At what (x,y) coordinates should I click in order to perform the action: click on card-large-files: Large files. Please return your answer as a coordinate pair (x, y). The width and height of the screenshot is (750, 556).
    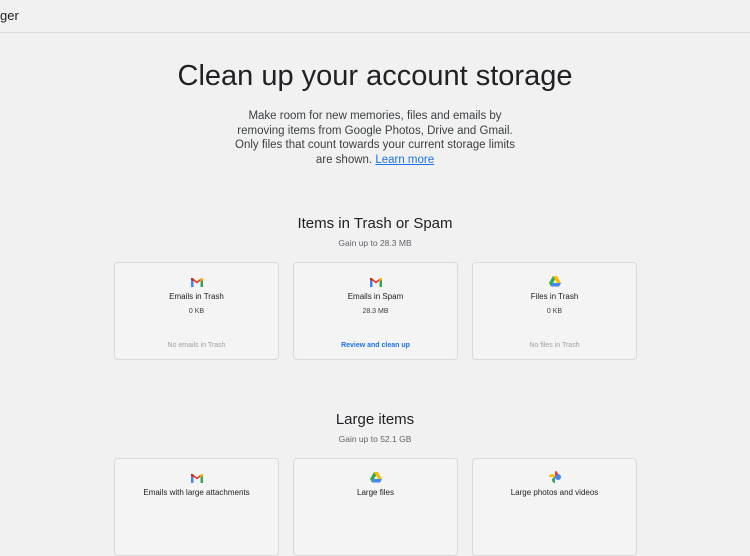
    Looking at the image, I should click on (375, 507).